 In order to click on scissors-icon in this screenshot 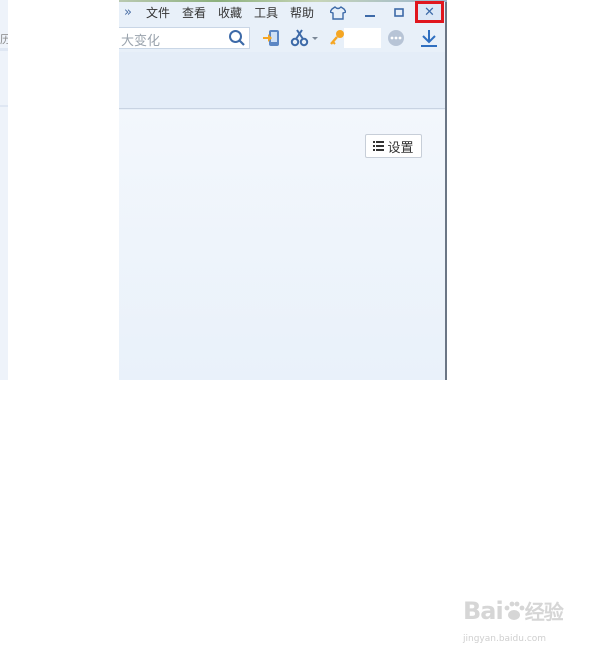, I will do `click(305, 38)`.